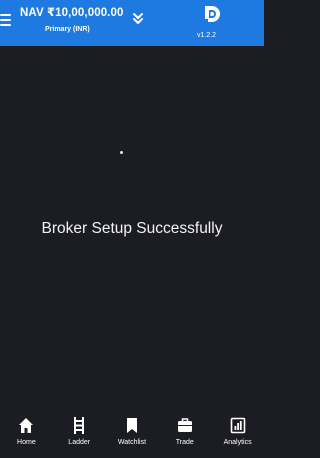  Describe the element at coordinates (237, 425) in the screenshot. I see `analytics-icon` at that location.